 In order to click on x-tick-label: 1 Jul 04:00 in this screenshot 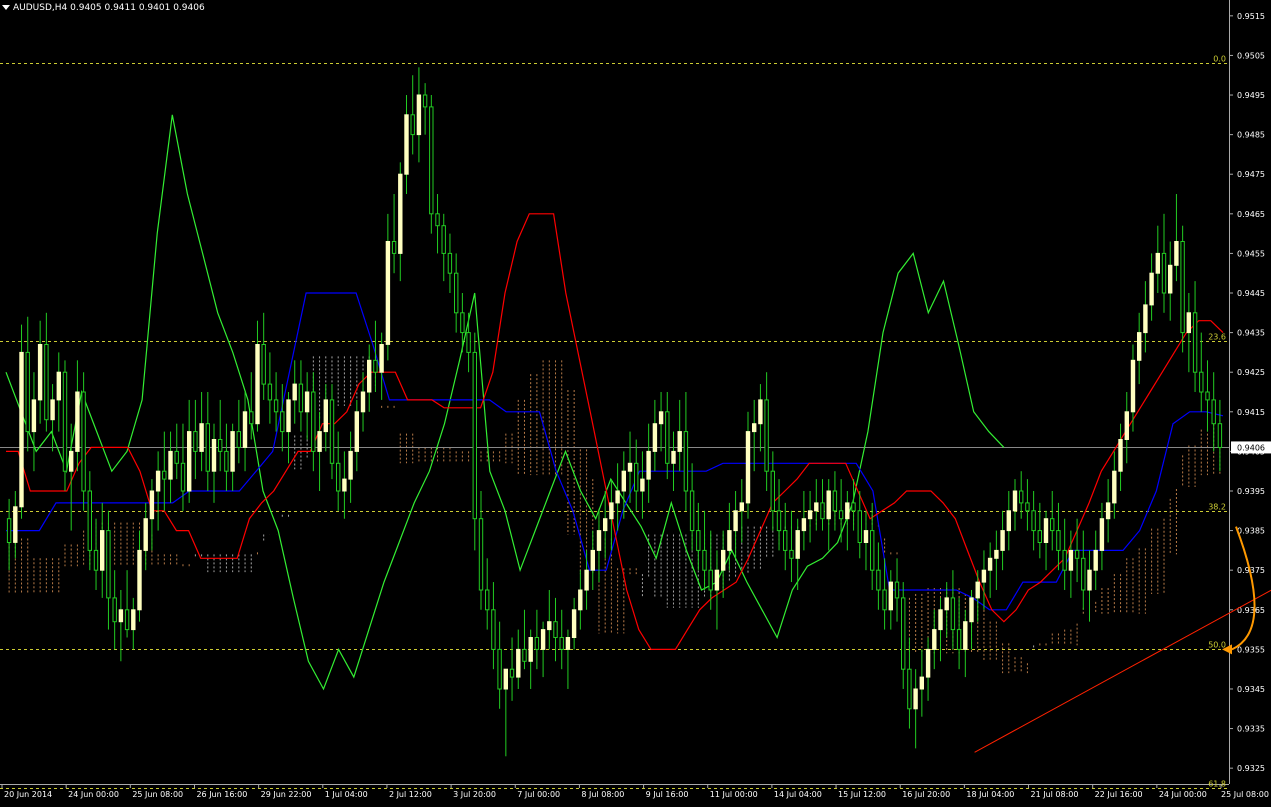, I will do `click(346, 794)`.